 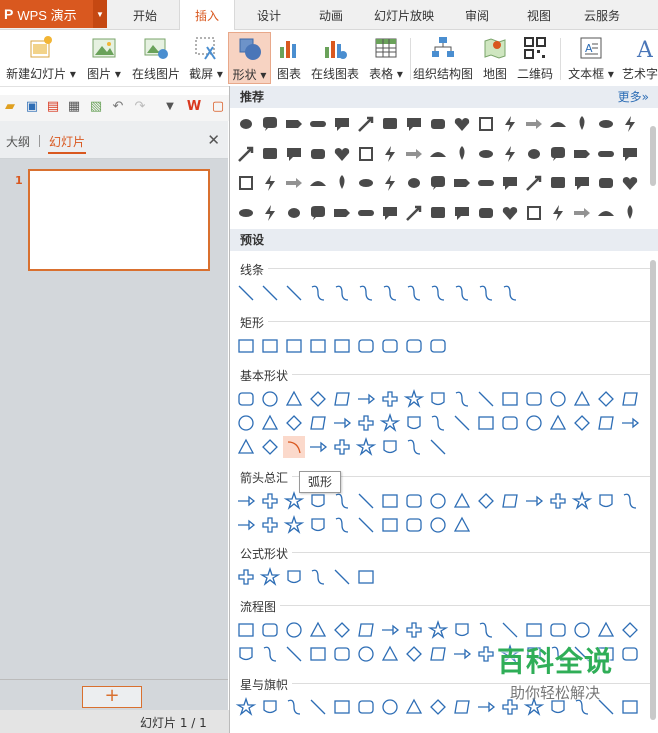 I want to click on add-slide-button: +, so click(x=112, y=697).